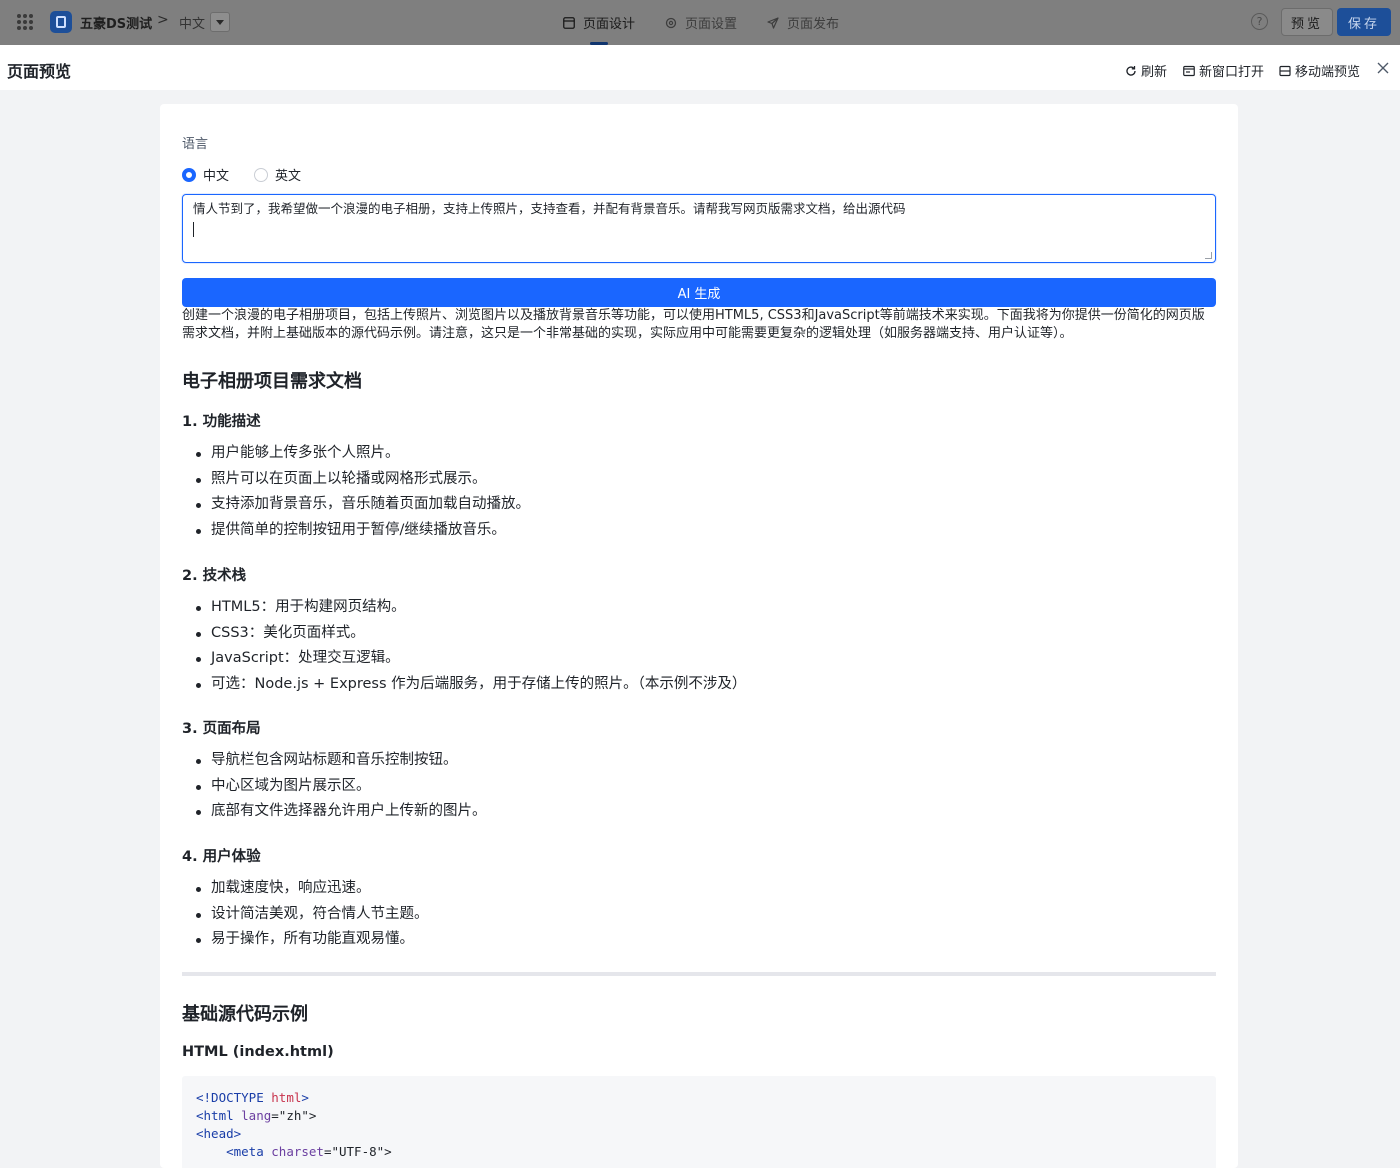  What do you see at coordinates (192, 22) in the screenshot?
I see `language-selector-label: 中文` at bounding box center [192, 22].